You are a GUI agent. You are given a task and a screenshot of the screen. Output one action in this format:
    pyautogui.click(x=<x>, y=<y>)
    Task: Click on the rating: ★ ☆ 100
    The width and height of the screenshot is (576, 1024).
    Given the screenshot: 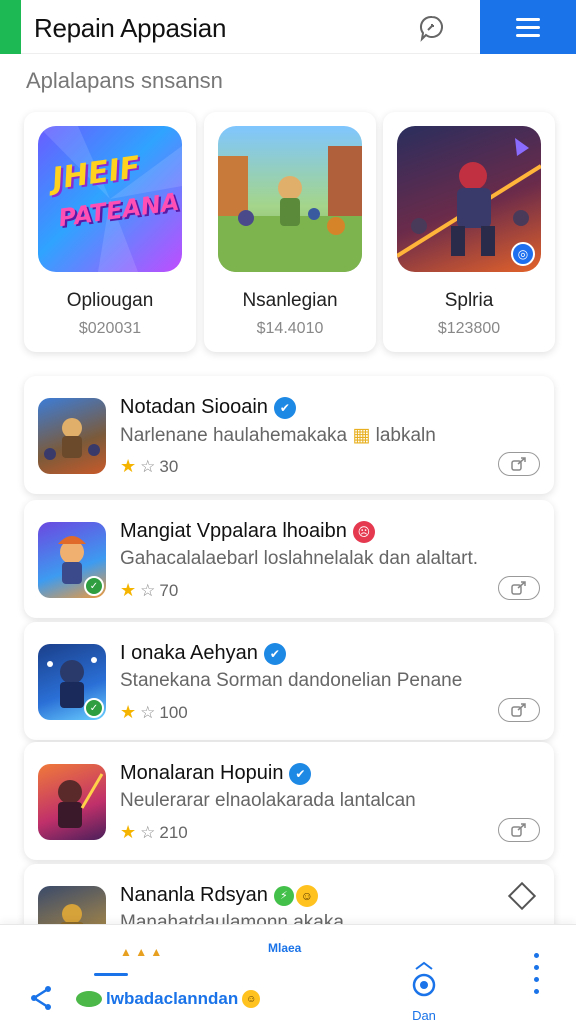 What is the action you would take?
    pyautogui.click(x=154, y=712)
    